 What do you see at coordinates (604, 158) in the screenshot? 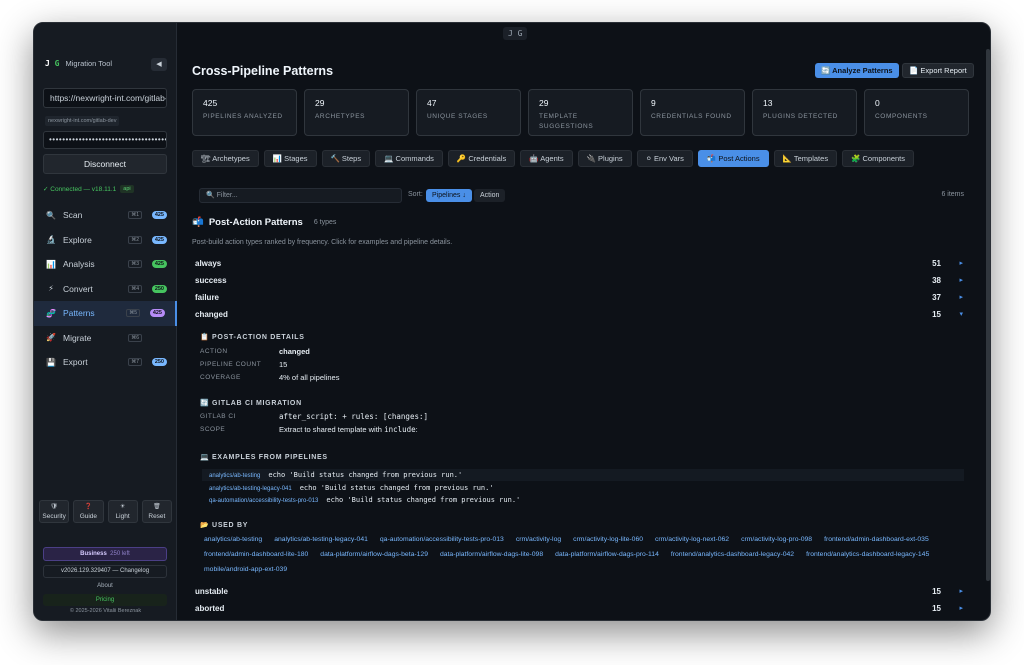
I see `tab-plugins: 🔌 Plugins` at bounding box center [604, 158].